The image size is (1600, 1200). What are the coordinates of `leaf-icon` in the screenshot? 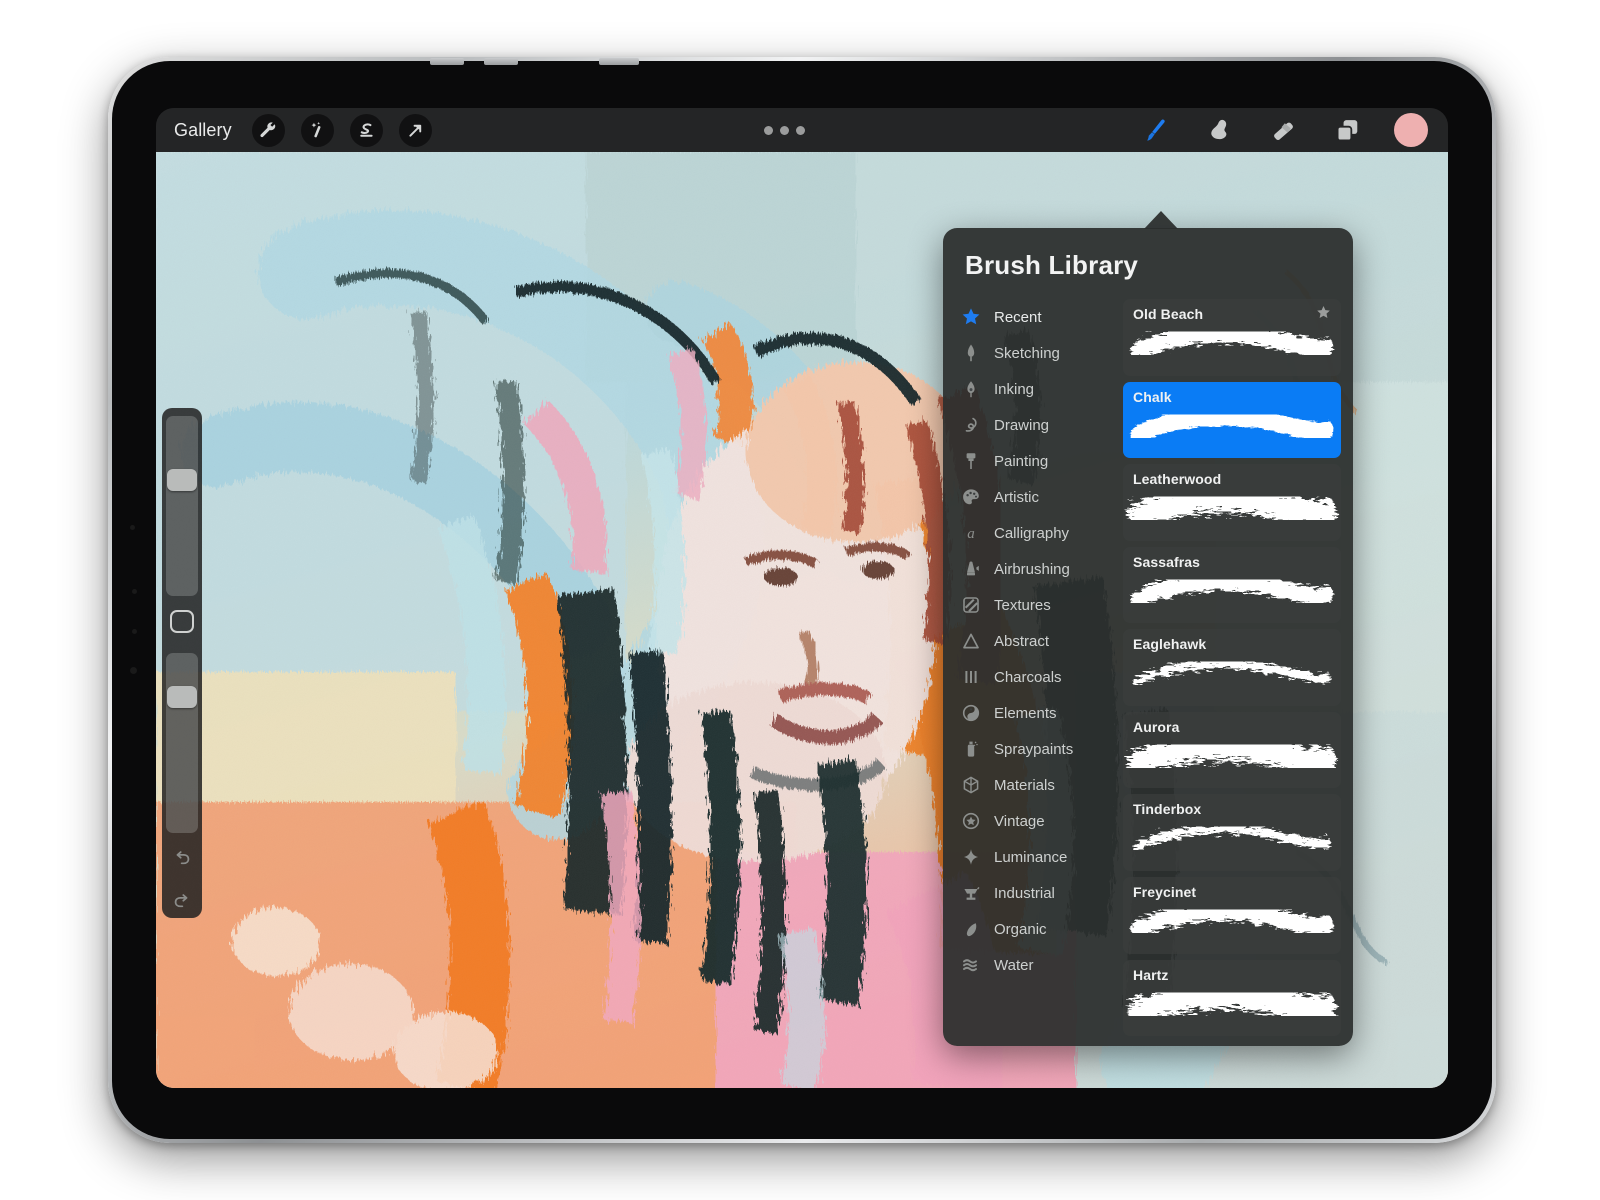 It's located at (971, 929).